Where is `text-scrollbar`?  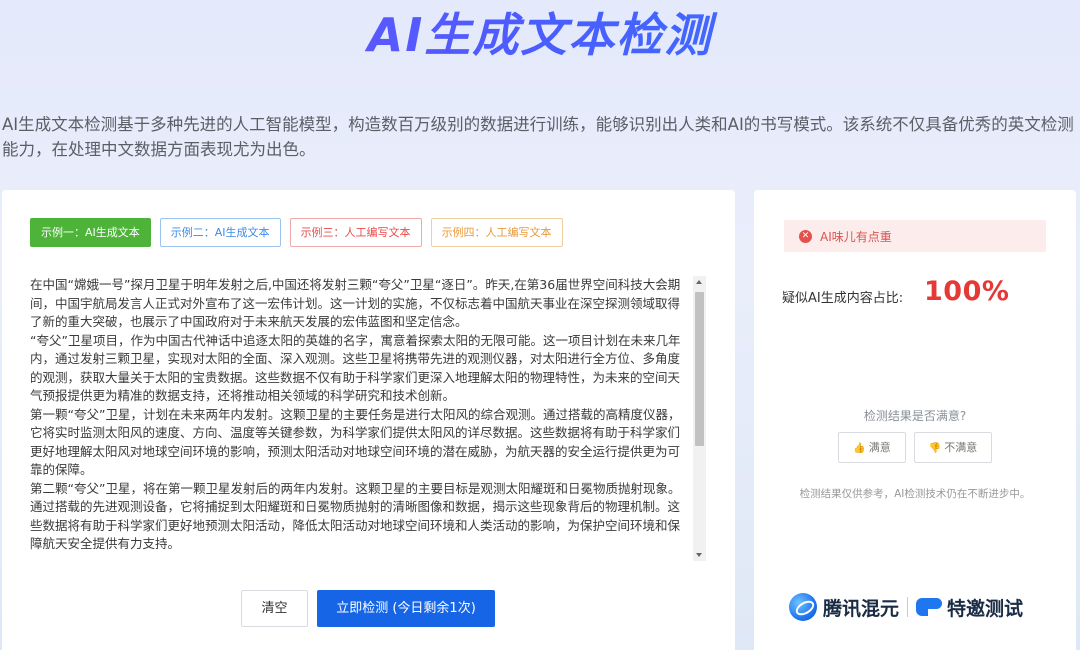
text-scrollbar is located at coordinates (699, 418).